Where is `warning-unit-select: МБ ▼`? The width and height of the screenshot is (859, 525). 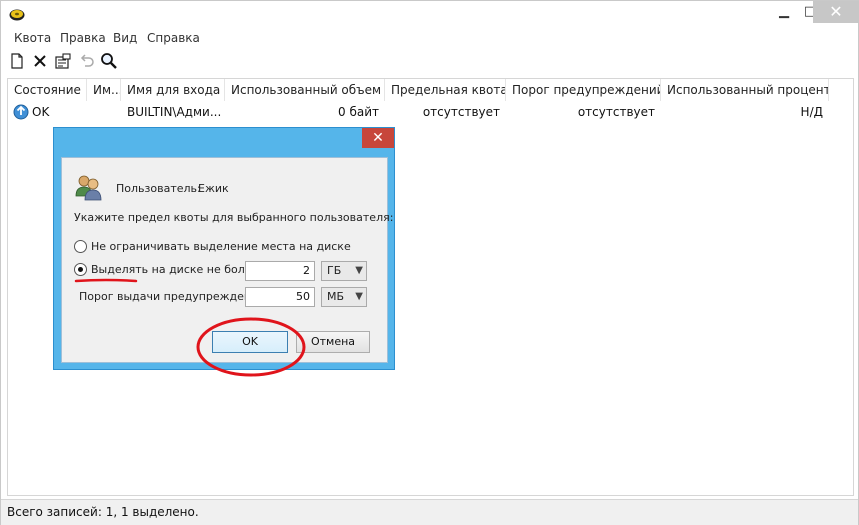
warning-unit-select: МБ ▼ is located at coordinates (344, 297).